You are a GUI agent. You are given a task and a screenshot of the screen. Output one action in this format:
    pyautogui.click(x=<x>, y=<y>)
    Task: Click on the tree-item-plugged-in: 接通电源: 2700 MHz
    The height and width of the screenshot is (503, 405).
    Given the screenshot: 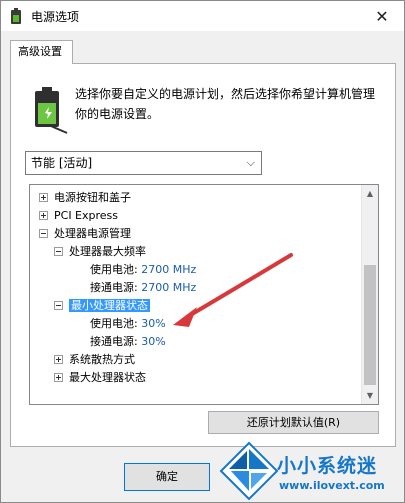 What is the action you would take?
    pyautogui.click(x=143, y=288)
    